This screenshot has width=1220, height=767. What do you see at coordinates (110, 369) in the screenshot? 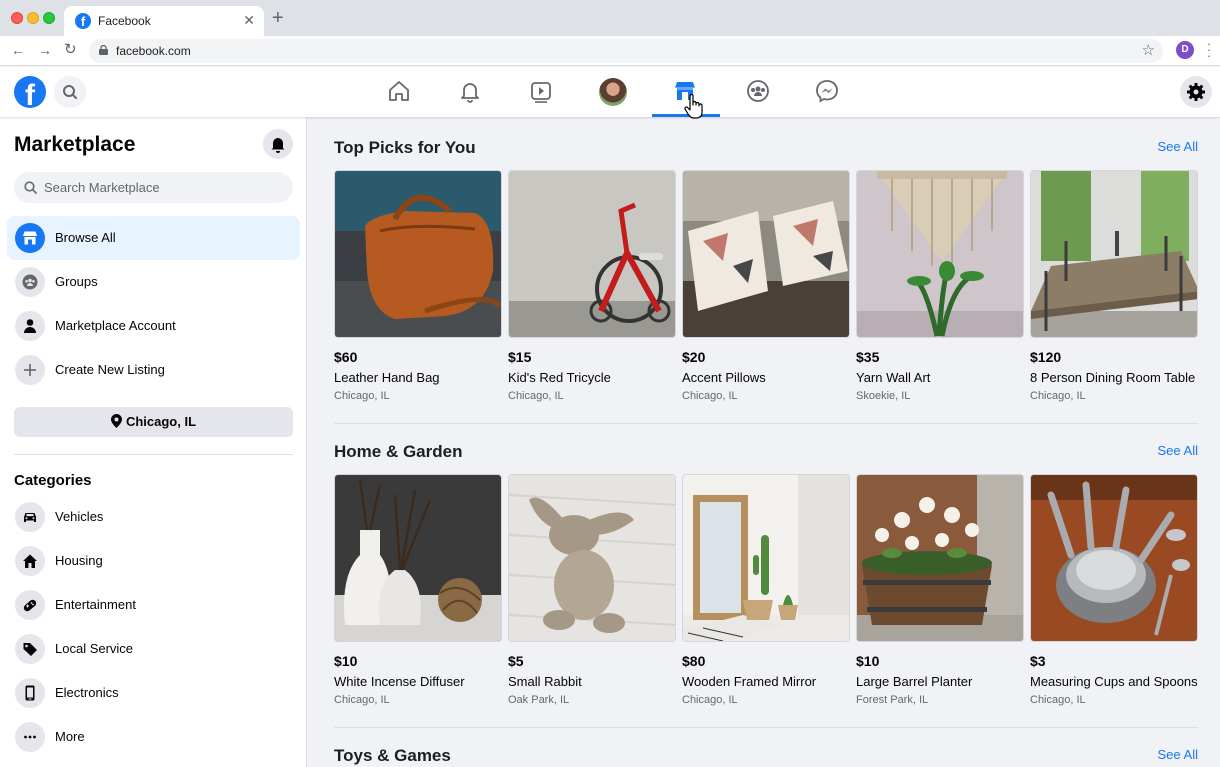
I see `sidebar-item-label: Create New Listing` at bounding box center [110, 369].